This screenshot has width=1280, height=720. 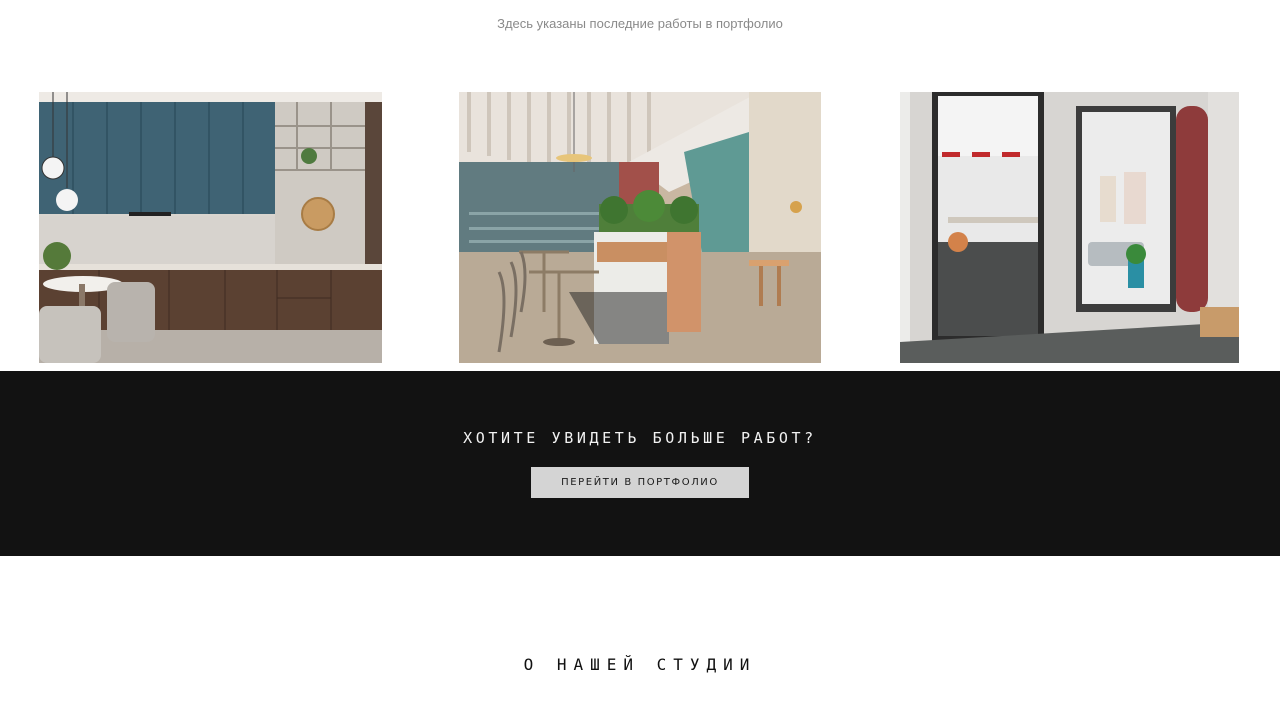 What do you see at coordinates (640, 438) in the screenshot?
I see `more-works-title: ХОТИТЕ УВИДЕТЬ БОЛЬШЕ РАБОТ?` at bounding box center [640, 438].